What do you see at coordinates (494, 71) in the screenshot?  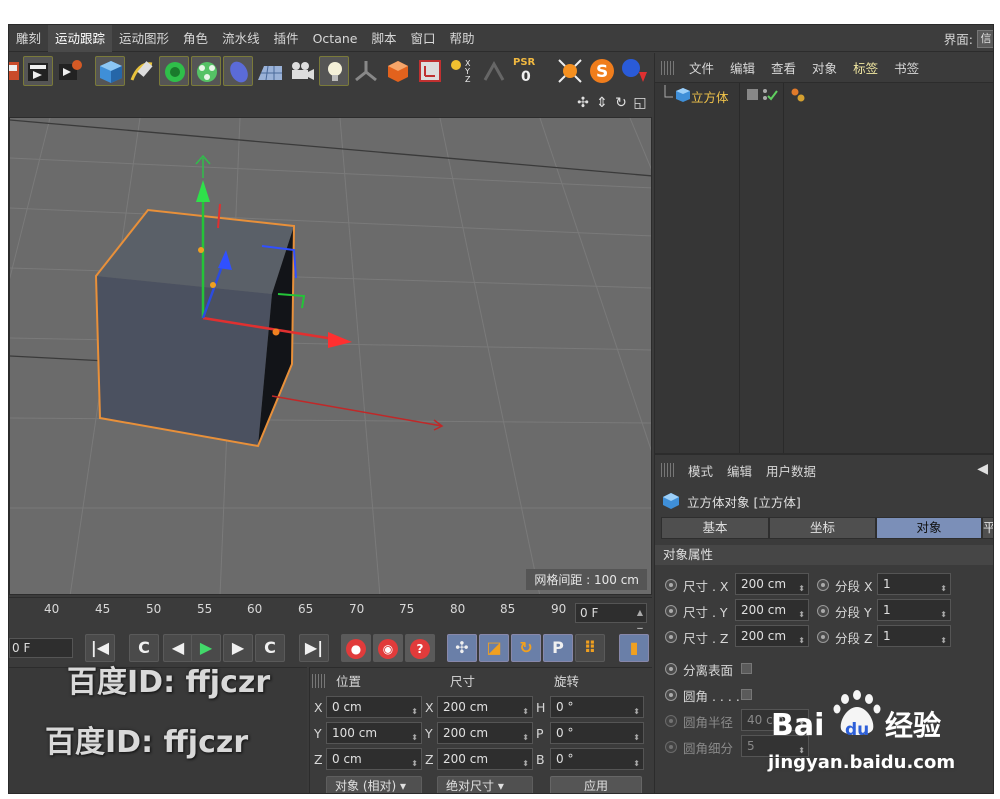 I see `joints-icon` at bounding box center [494, 71].